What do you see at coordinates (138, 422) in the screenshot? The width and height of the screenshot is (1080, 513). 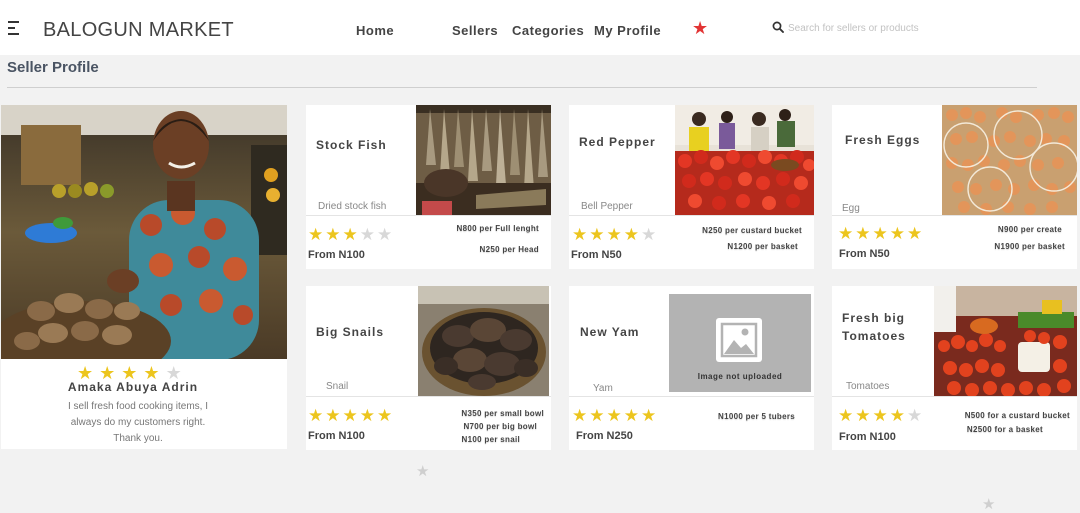 I see `seller-bio-line: always do my customers right.` at bounding box center [138, 422].